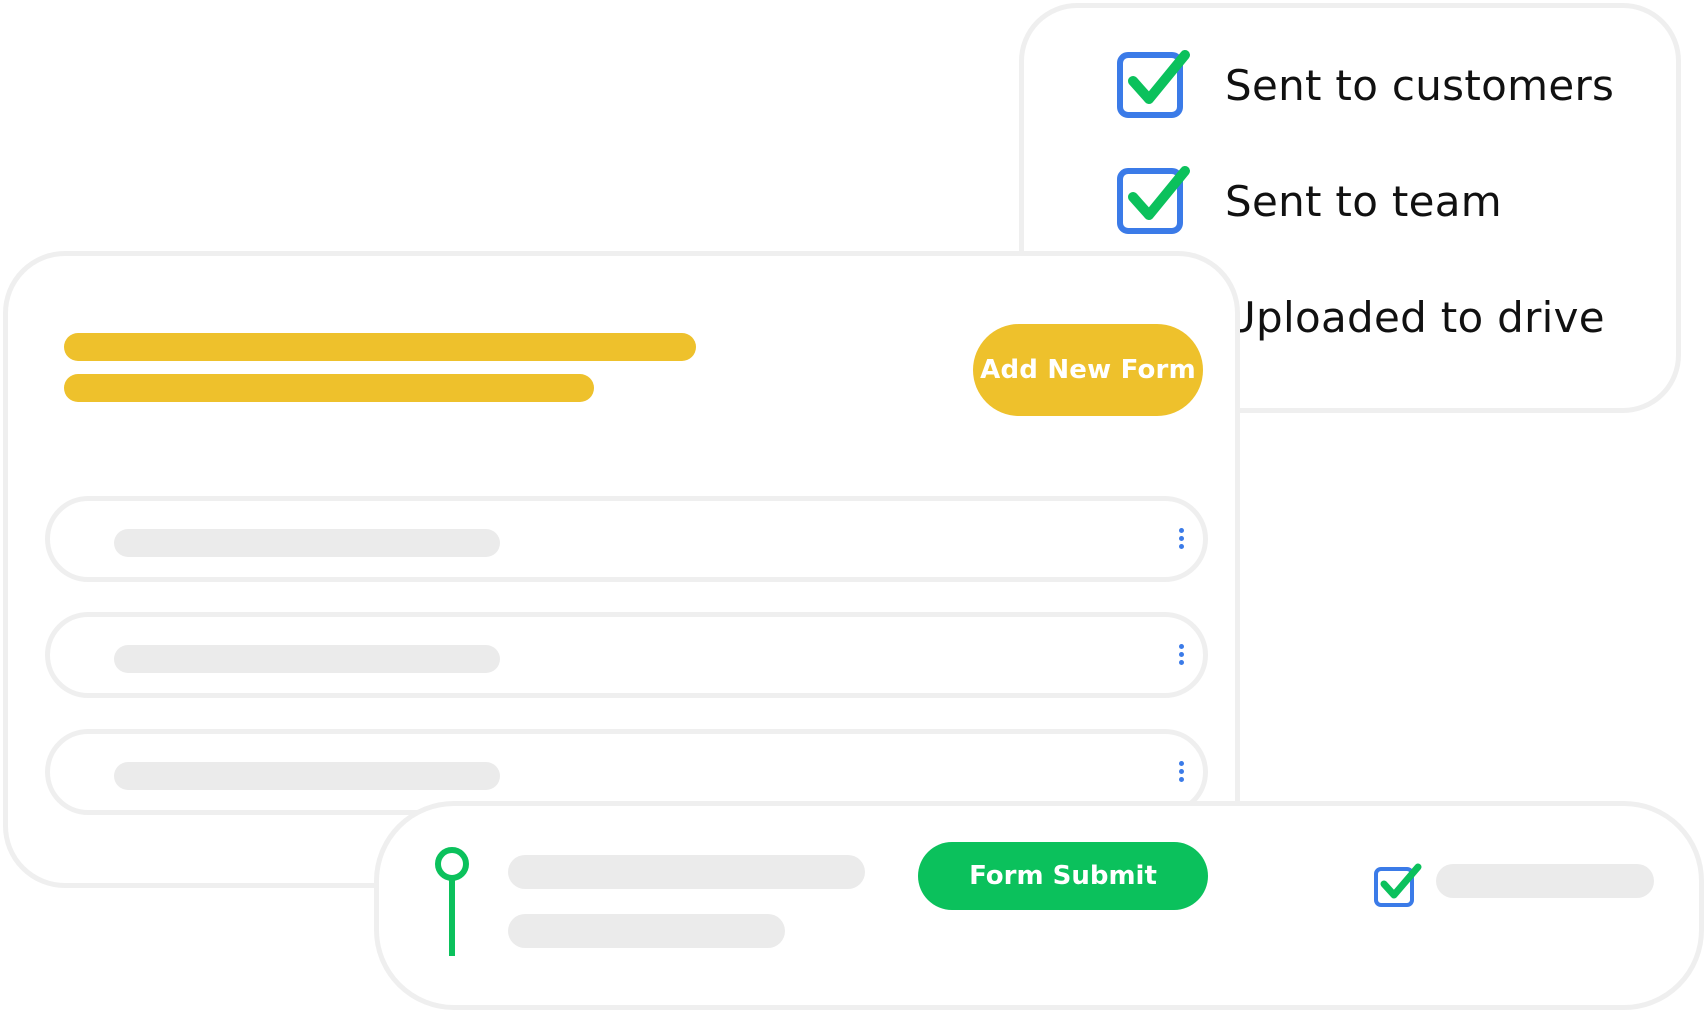 This screenshot has width=1706, height=1011. I want to click on status-text-placeholder, so click(1545, 881).